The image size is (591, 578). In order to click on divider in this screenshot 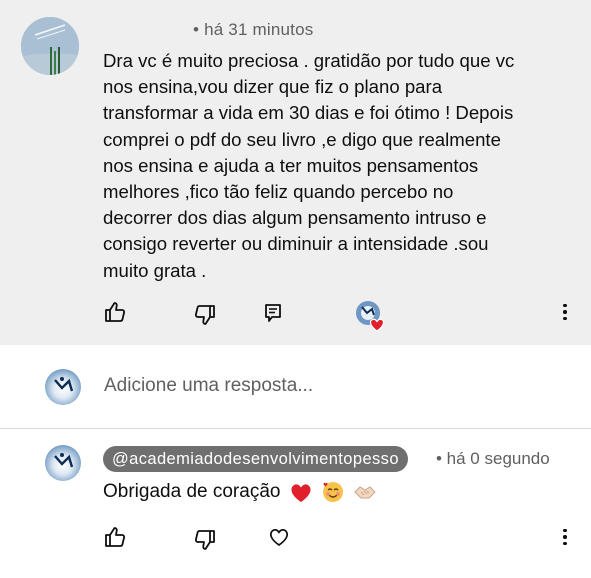, I will do `click(295, 428)`.